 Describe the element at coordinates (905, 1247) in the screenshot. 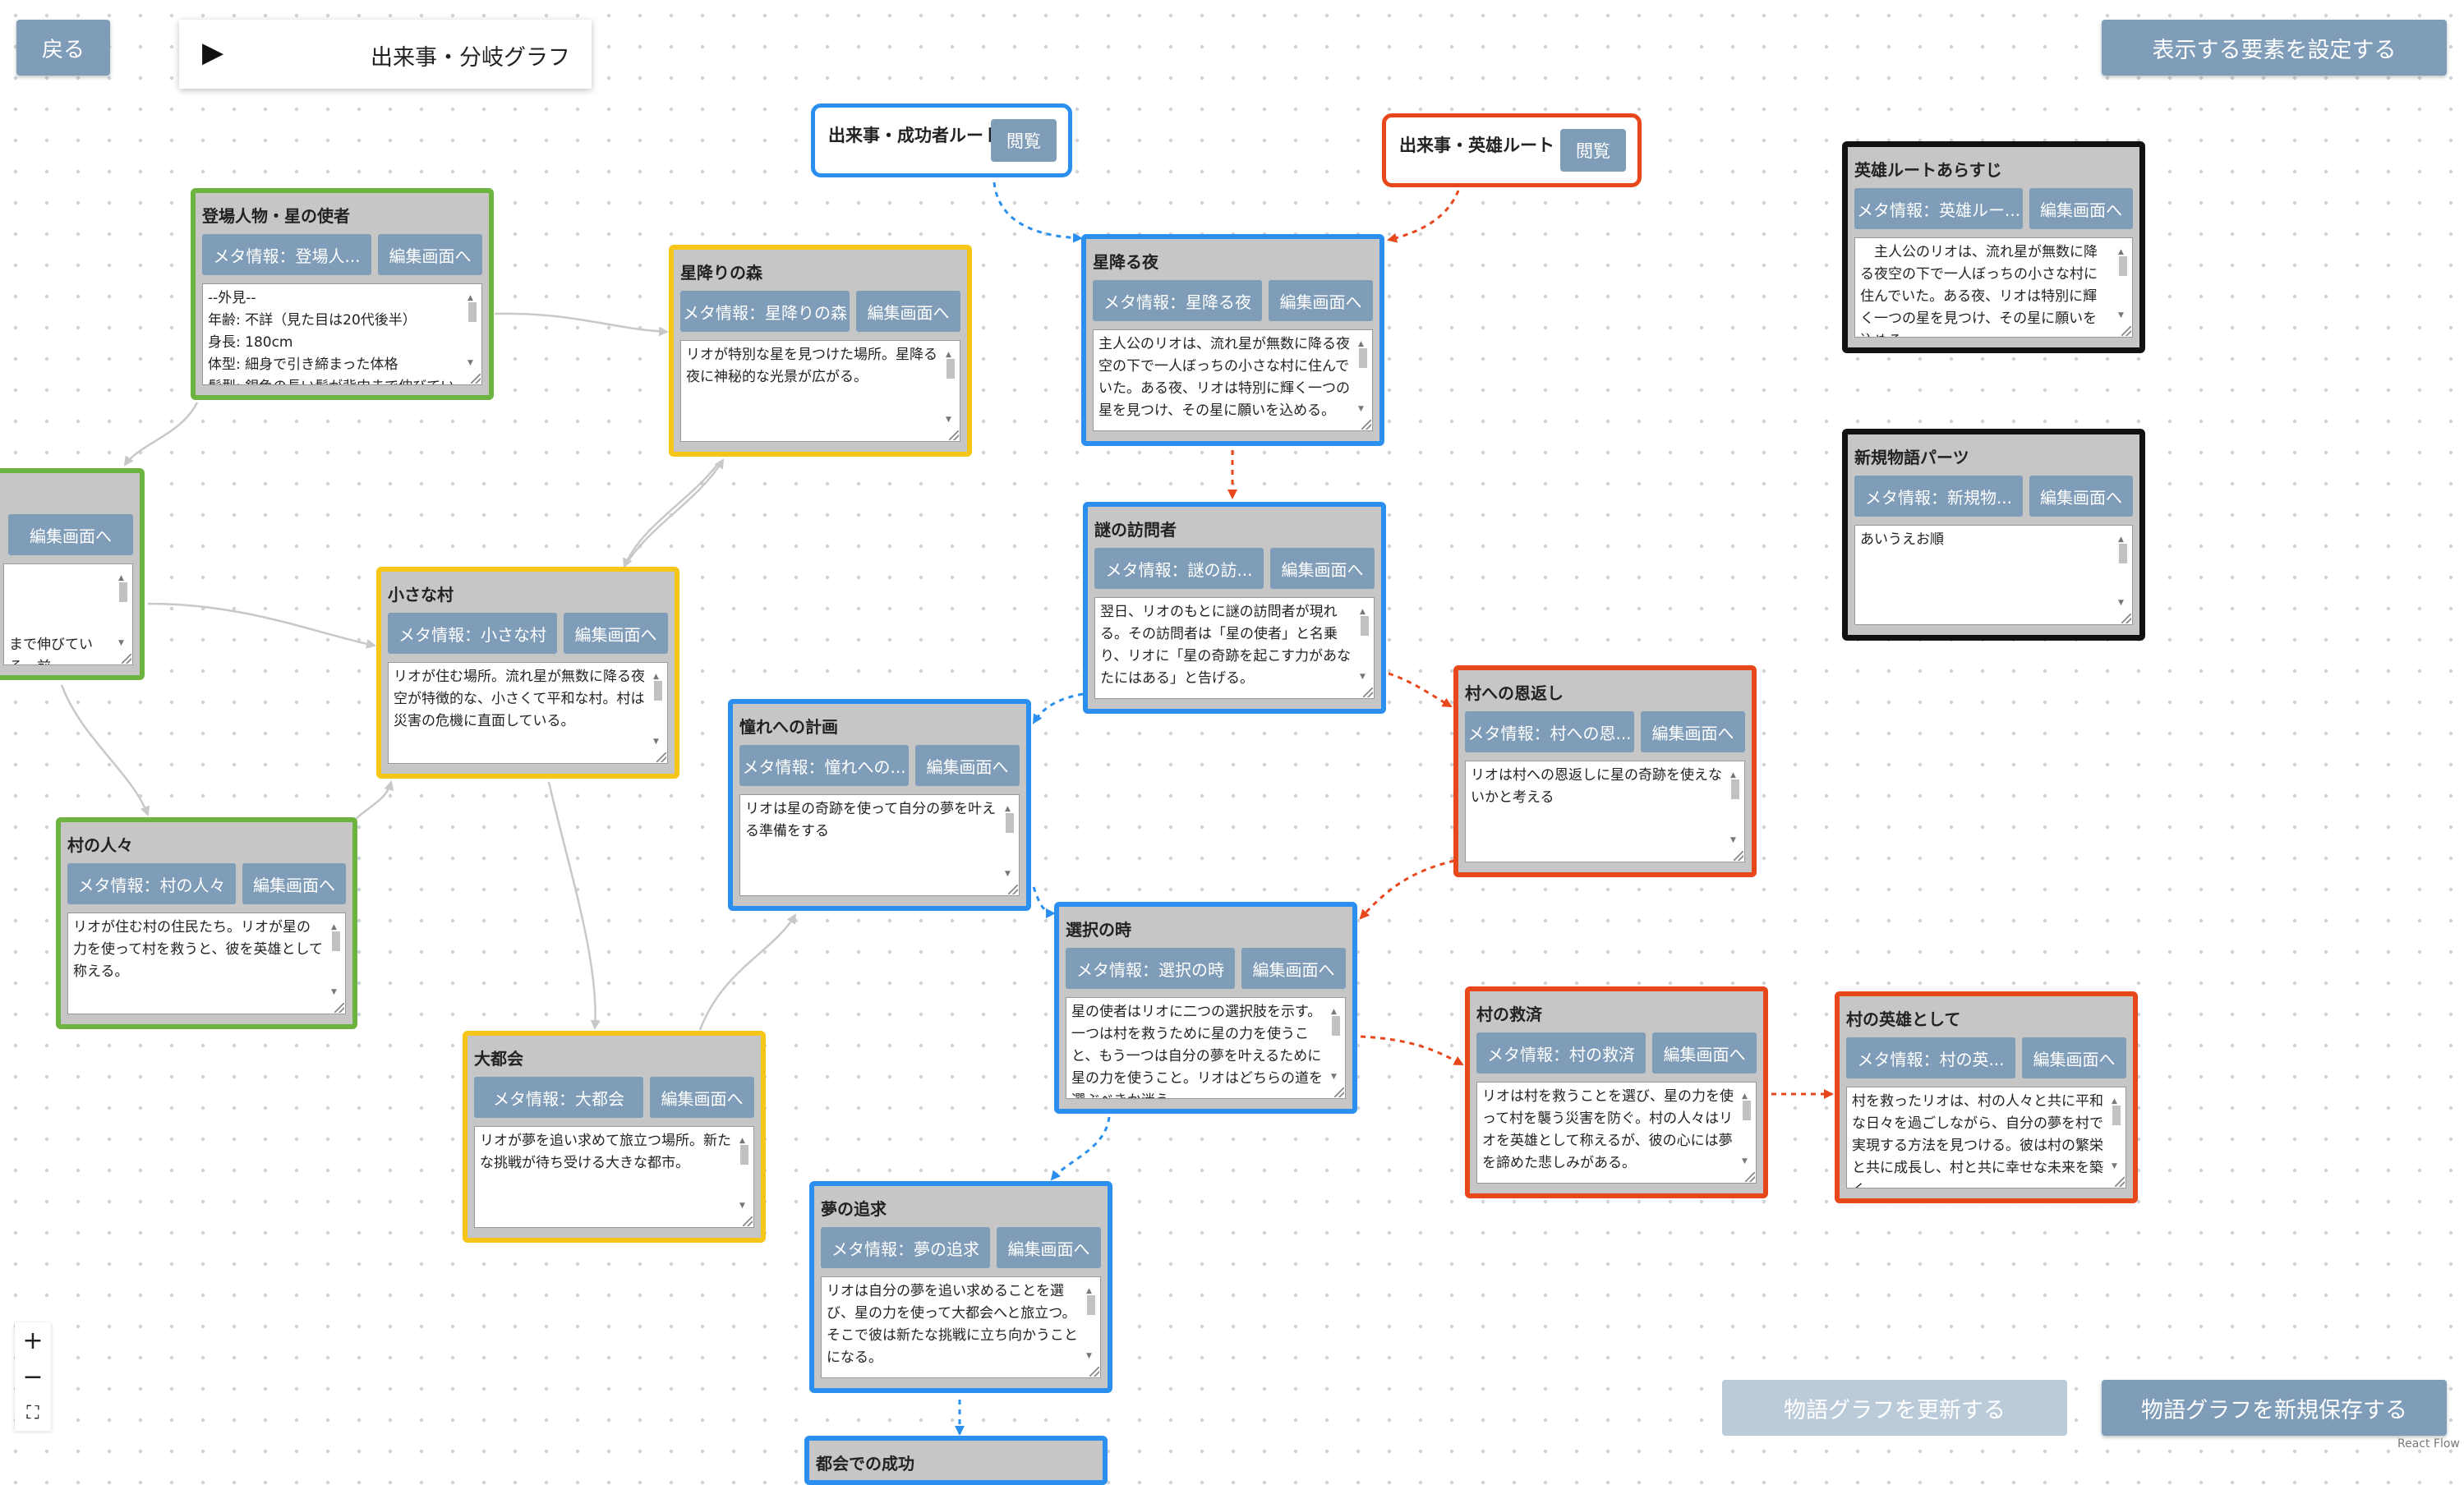

I see `meta-info-button: メタ情報：夢の追求` at that location.